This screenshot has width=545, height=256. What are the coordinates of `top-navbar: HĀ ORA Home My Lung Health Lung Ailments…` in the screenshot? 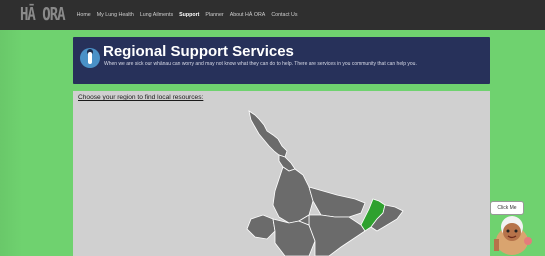 It's located at (272, 15).